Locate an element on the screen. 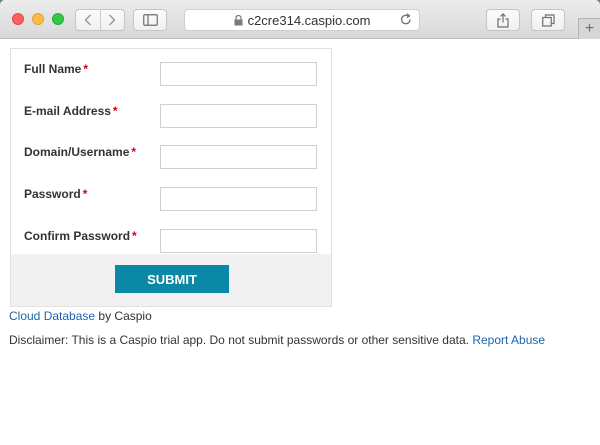 Image resolution: width=600 pixels, height=445 pixels. confirm-password-input is located at coordinates (238, 241).